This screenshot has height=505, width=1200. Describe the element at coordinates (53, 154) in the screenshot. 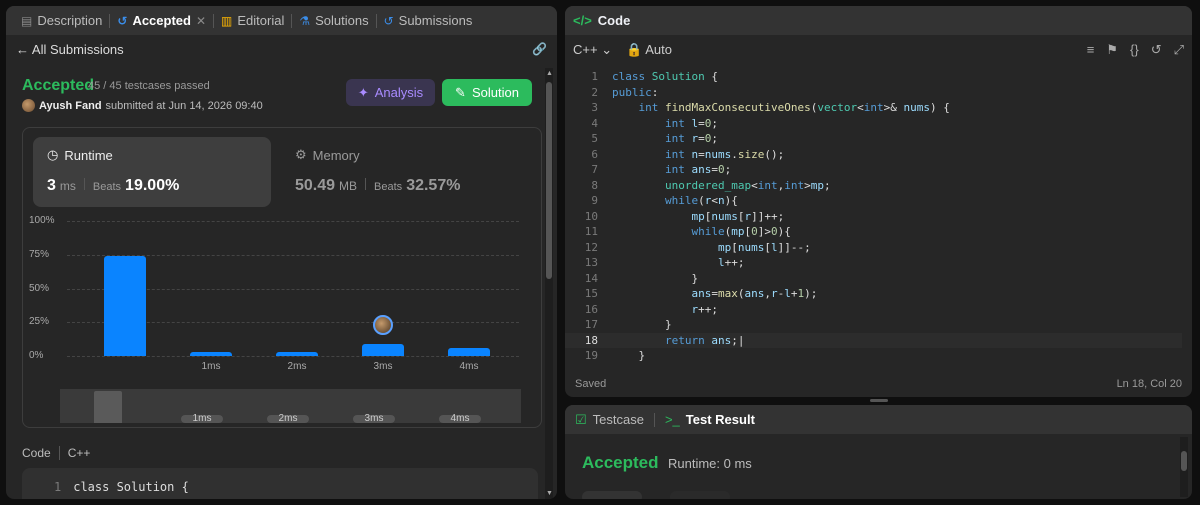

I see `clock-icon: ◷` at that location.